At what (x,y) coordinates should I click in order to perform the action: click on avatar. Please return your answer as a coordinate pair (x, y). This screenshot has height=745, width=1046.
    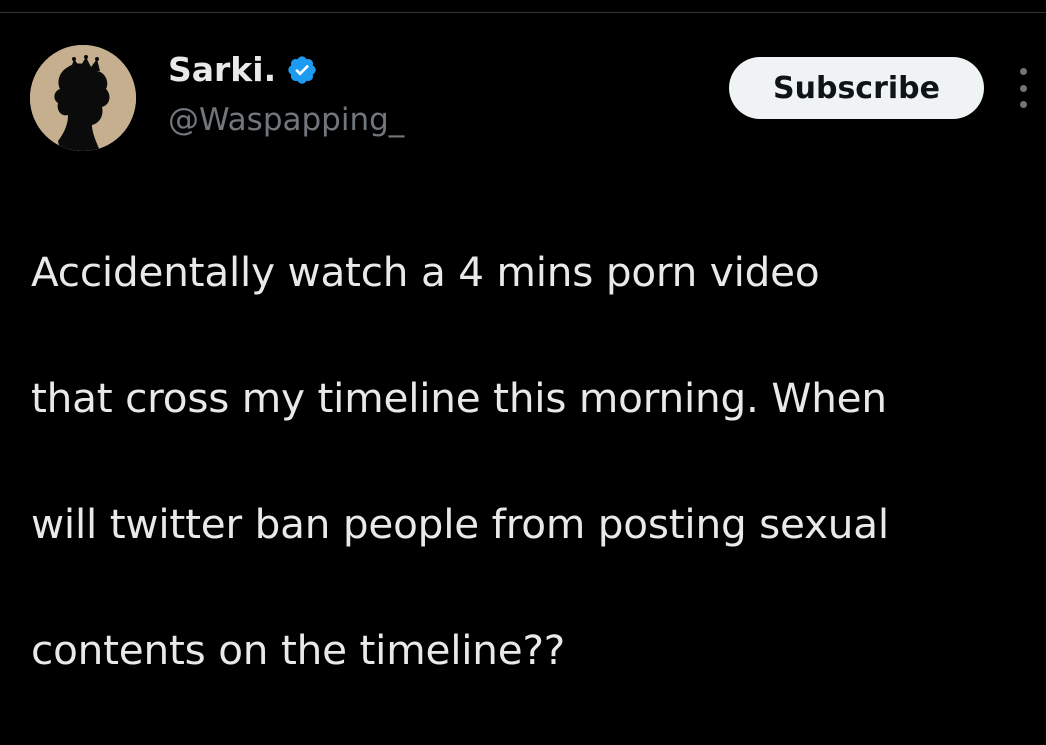
    Looking at the image, I should click on (83, 98).